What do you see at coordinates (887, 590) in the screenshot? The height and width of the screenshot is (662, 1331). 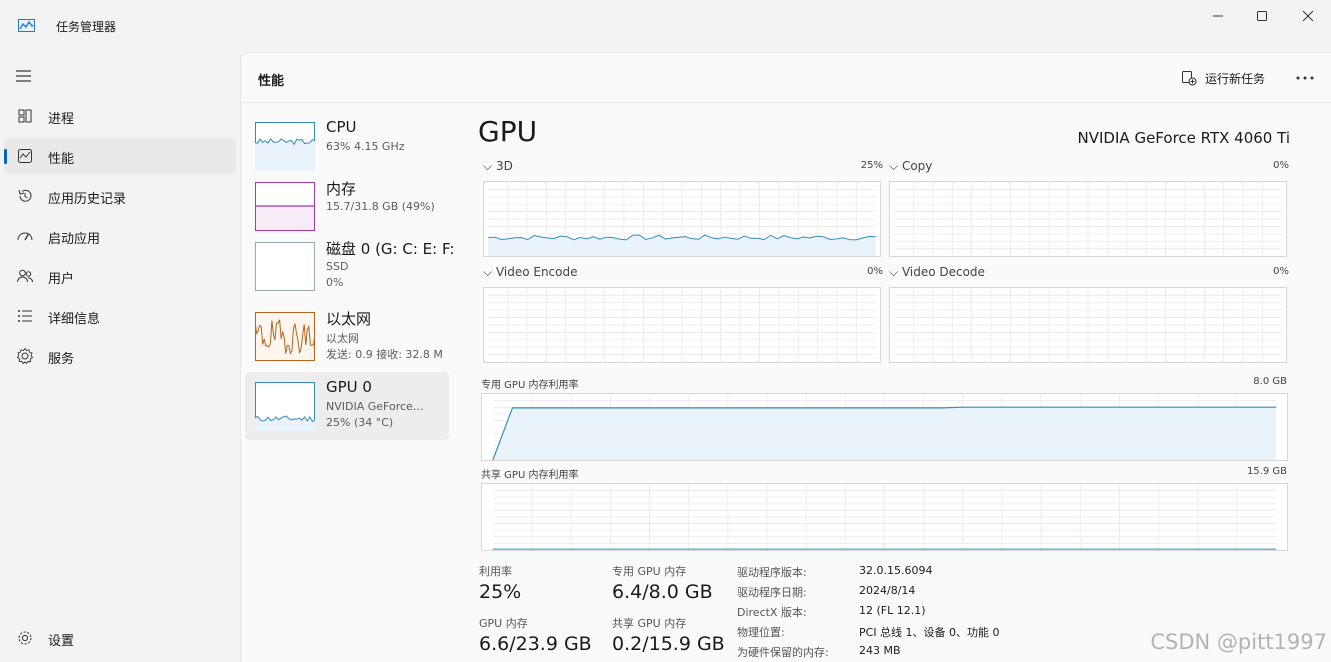 I see `prop-value: 2024/8/14` at bounding box center [887, 590].